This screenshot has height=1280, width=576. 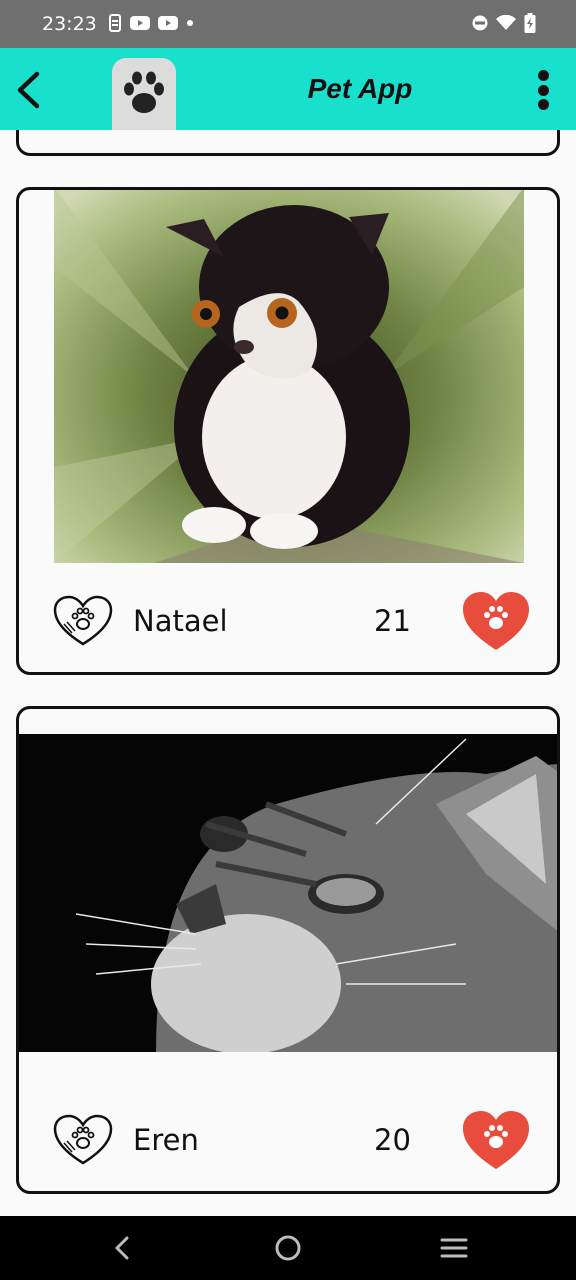 I want to click on nav-home-button, so click(x=288, y=1248).